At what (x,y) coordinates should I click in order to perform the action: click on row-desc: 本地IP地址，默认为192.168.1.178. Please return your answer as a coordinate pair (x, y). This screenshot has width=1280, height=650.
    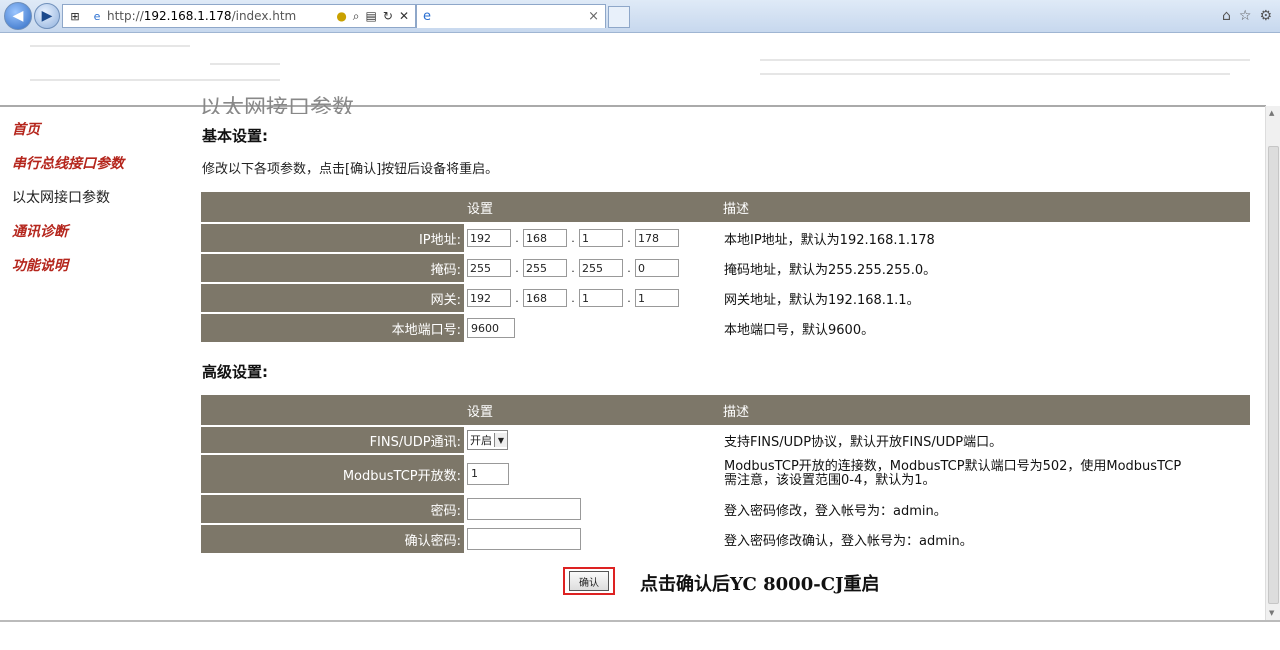
    Looking at the image, I should click on (829, 240).